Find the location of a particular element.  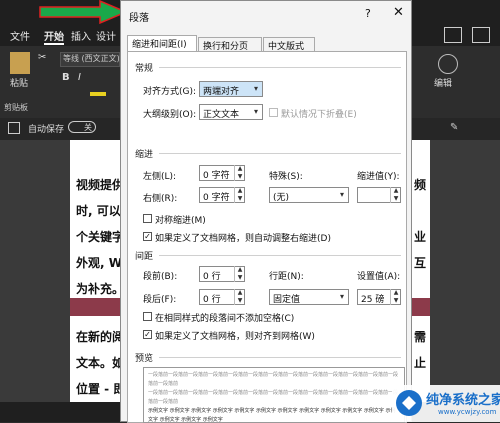

cut-icon: ✂ is located at coordinates (42, 57).